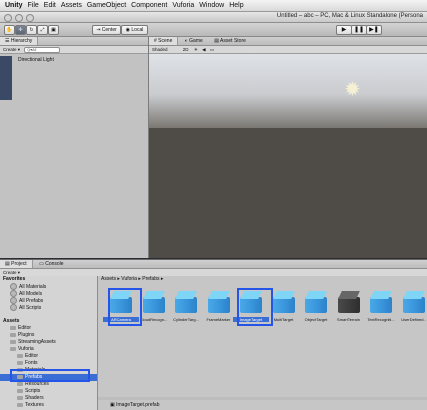 The image size is (427, 410). I want to click on rect-icon: ▣, so click(53, 30).